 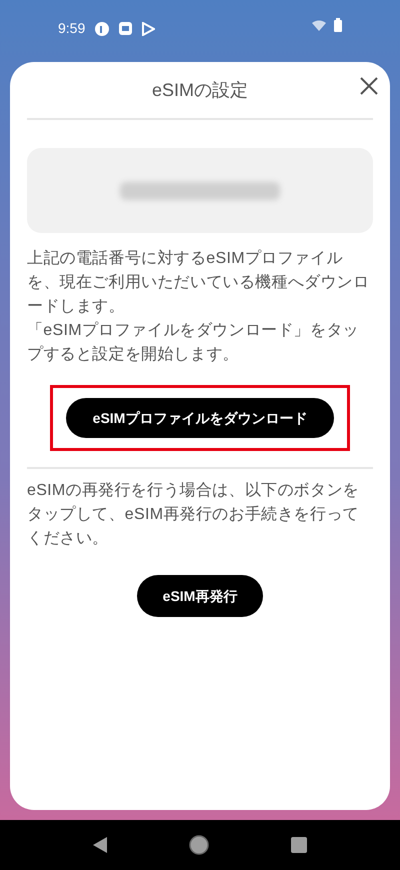 I want to click on instruction-text: 上記の電話番号に対するeSIMプロファイルを、現在ご利用いただいている機種へダウンロードします。, so click(x=198, y=282).